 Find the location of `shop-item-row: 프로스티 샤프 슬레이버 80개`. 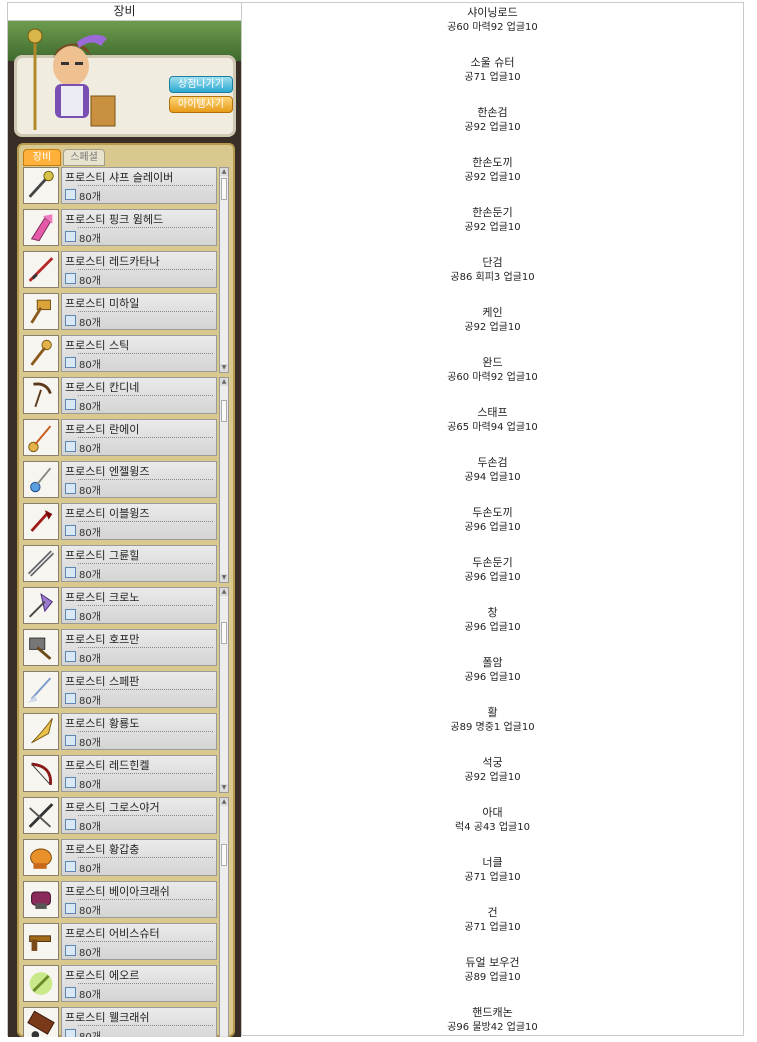

shop-item-row: 프로스티 샤프 슬레이버 80개 is located at coordinates (127, 187).